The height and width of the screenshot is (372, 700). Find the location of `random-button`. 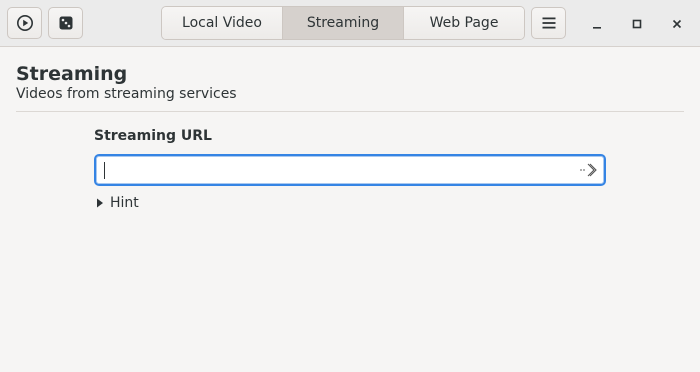

random-button is located at coordinates (65, 23).